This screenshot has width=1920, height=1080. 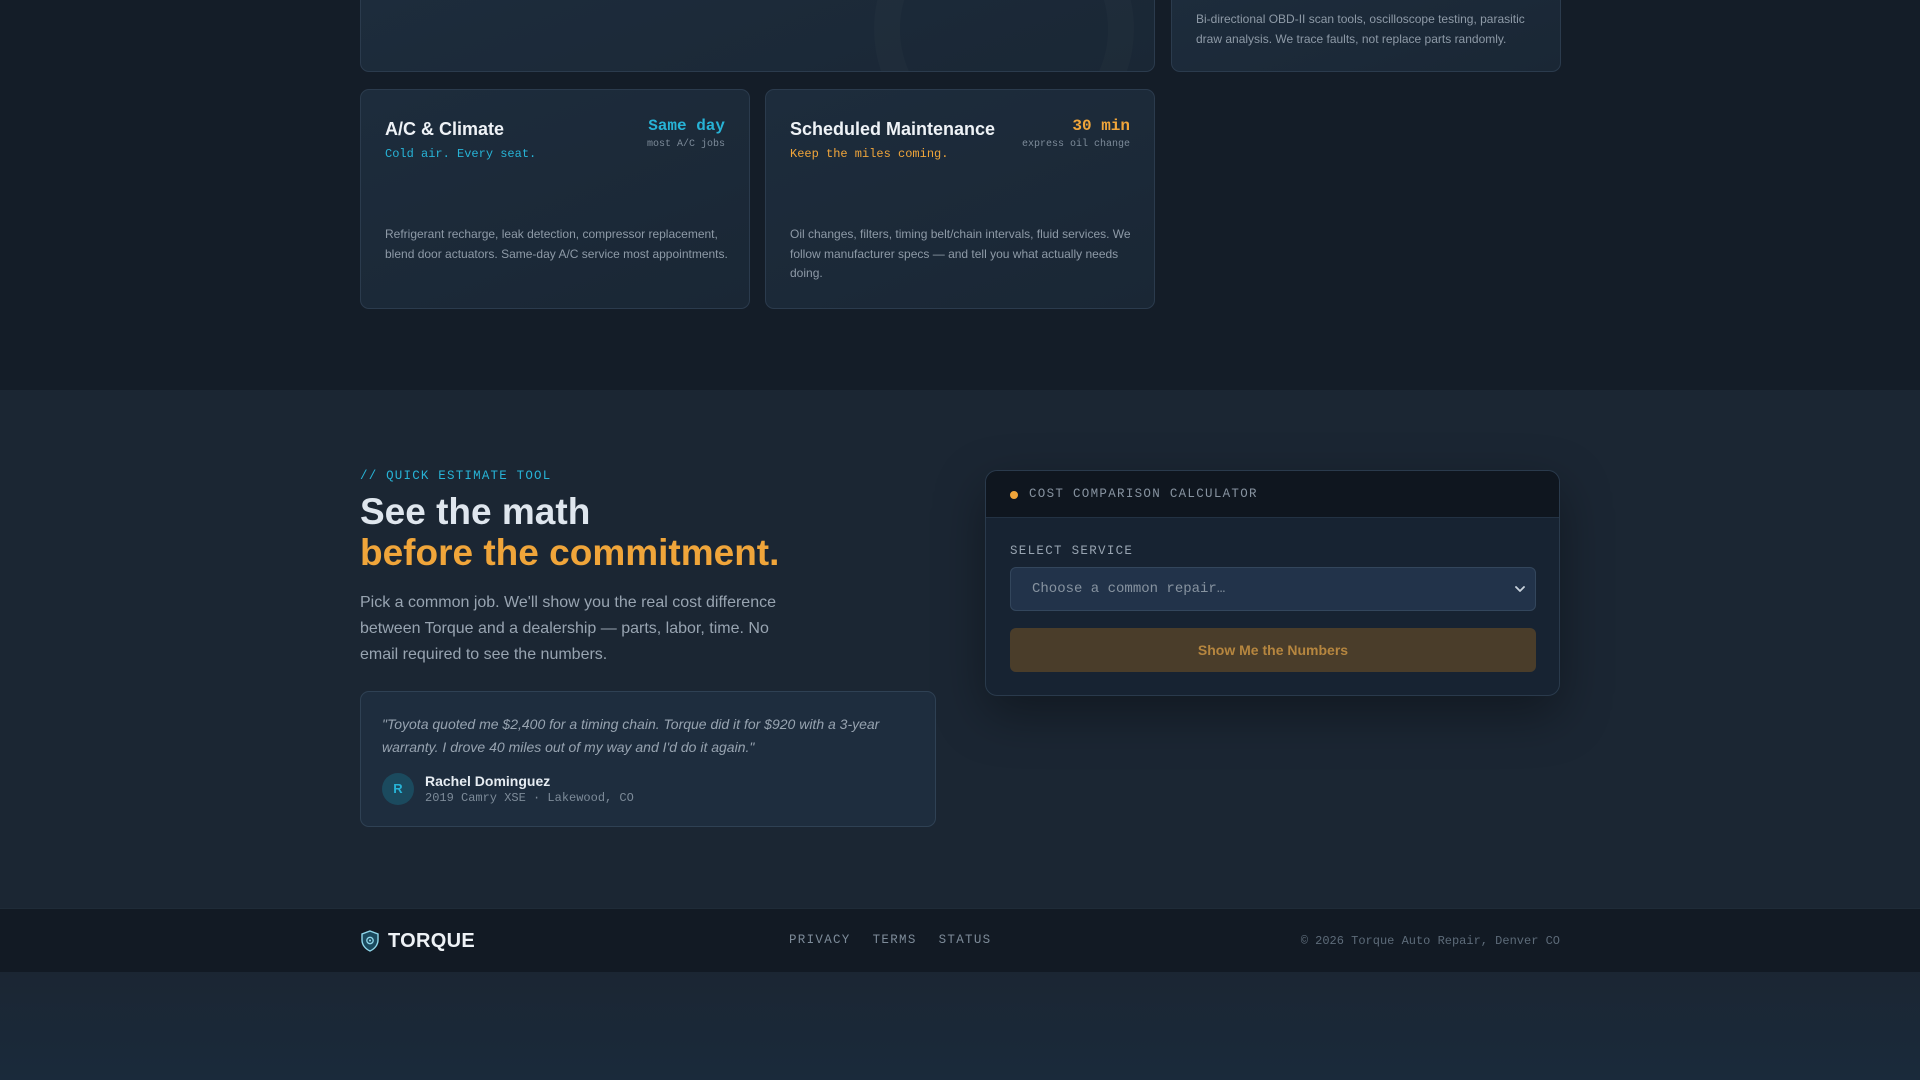 I want to click on shield-icon, so click(x=370, y=941).